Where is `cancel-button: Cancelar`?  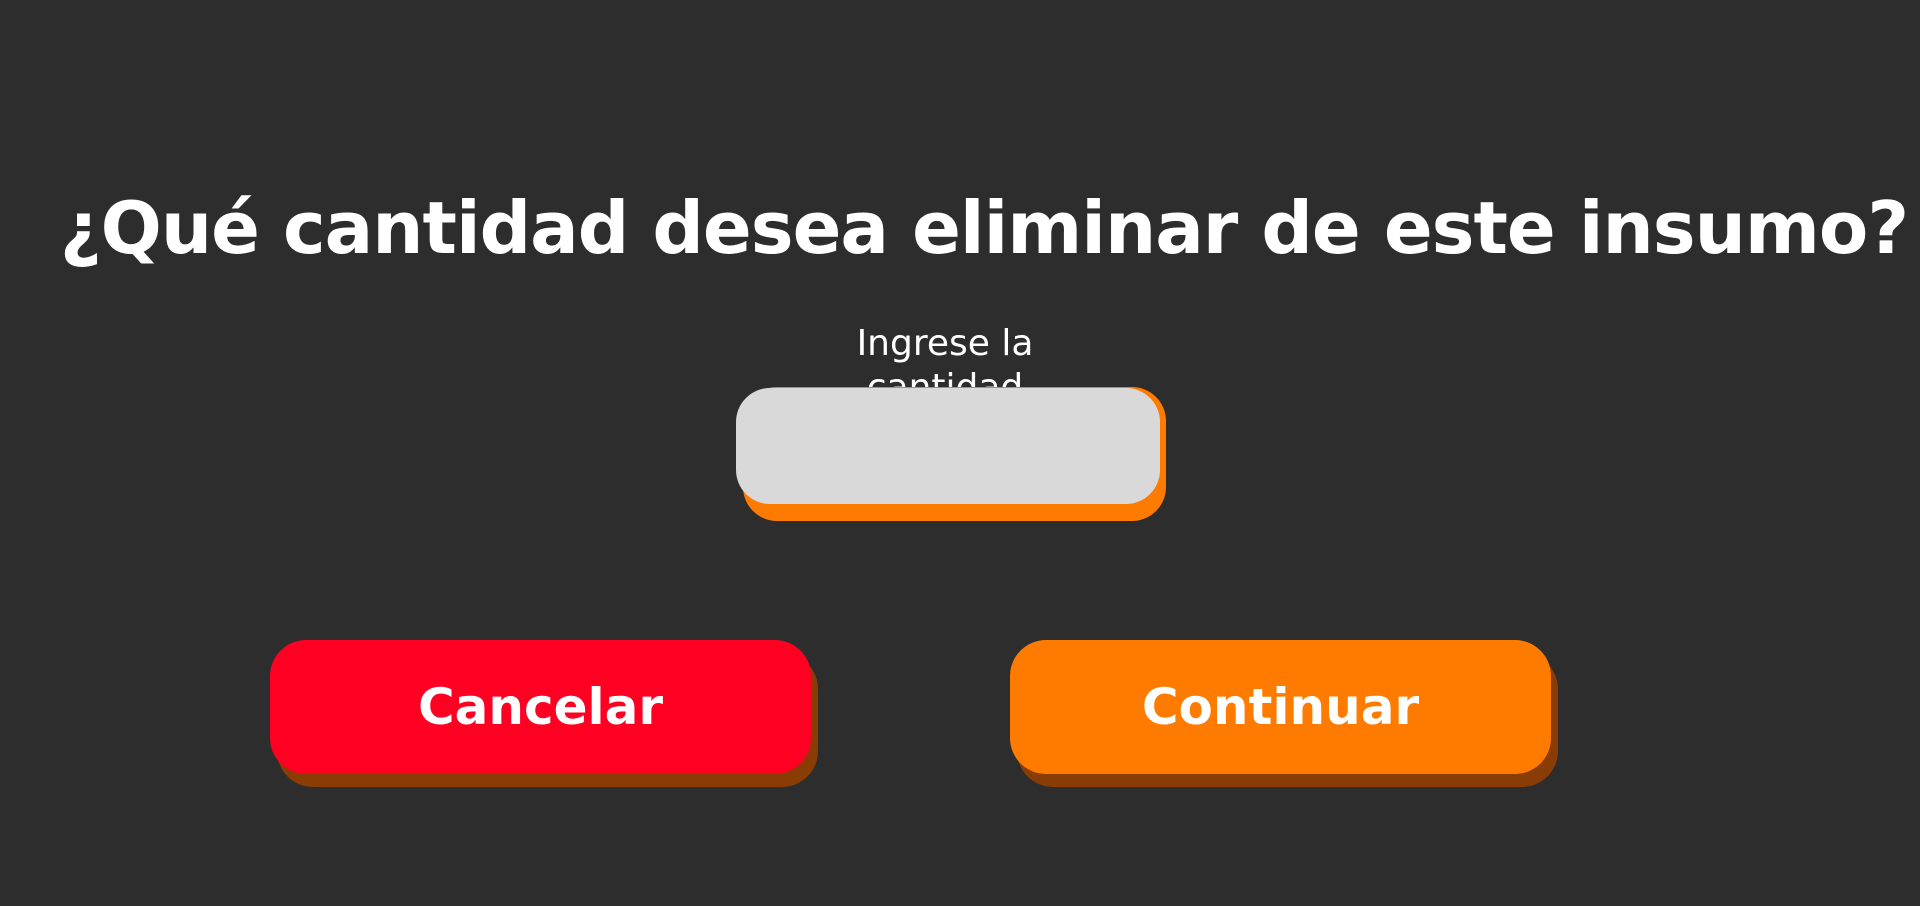
cancel-button: Cancelar is located at coordinates (540, 707).